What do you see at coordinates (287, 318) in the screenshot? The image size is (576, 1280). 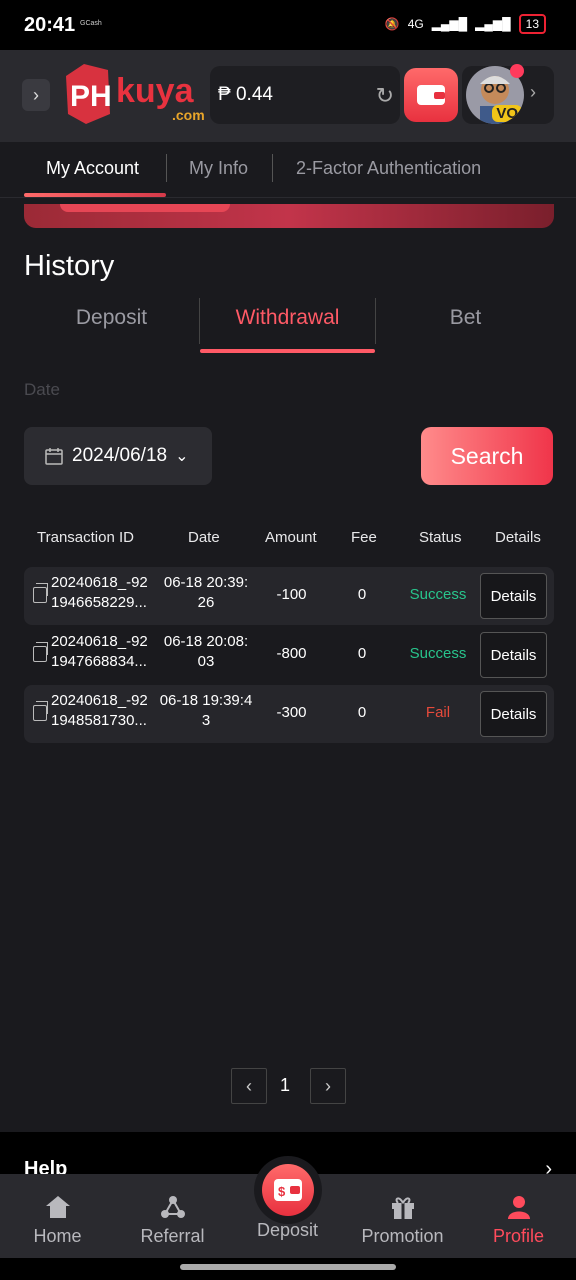 I see `tab-withdrawal: Withdrawal` at bounding box center [287, 318].